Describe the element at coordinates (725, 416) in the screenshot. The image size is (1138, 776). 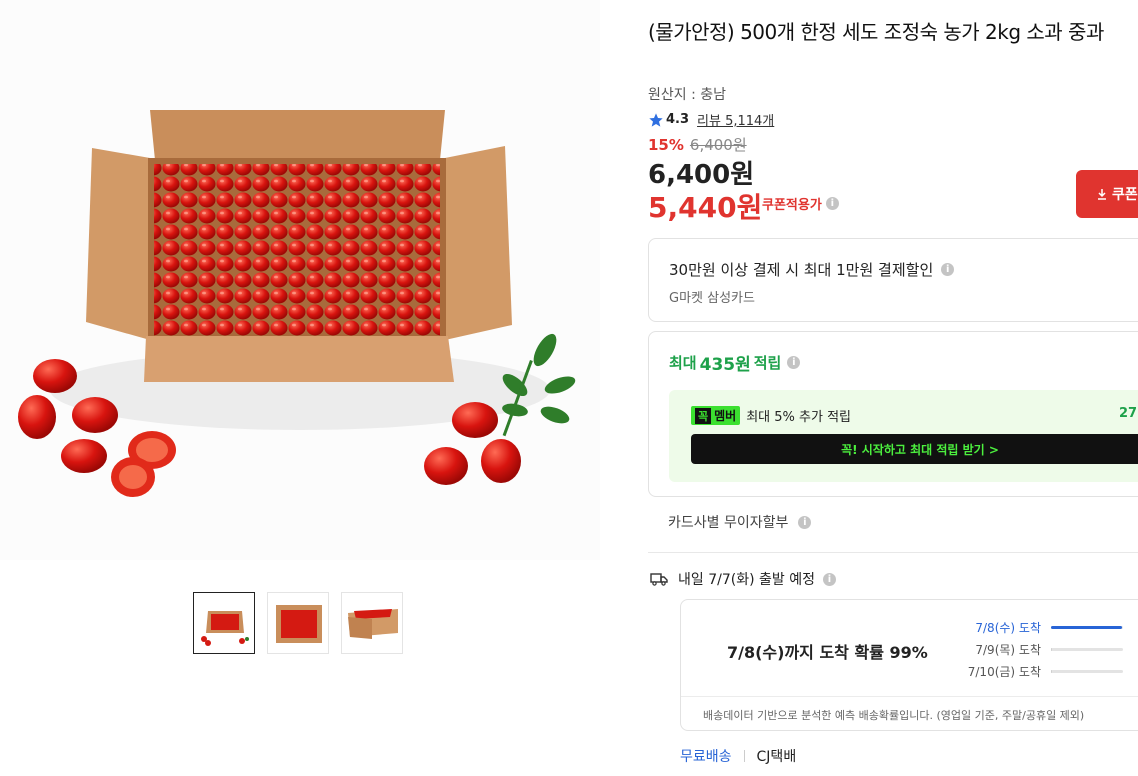
I see `member-badge-label: 멤버` at that location.